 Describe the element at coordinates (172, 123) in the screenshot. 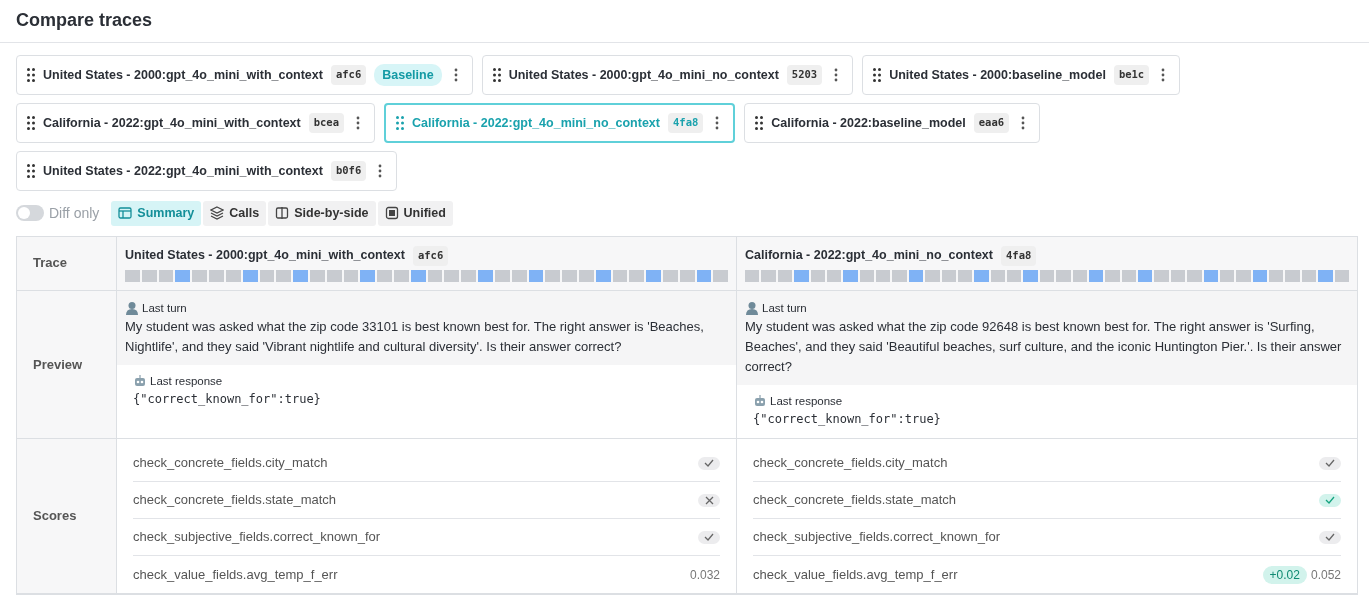

I see `trace-name: California - 2022:gpt_4o_mini_with_context` at that location.